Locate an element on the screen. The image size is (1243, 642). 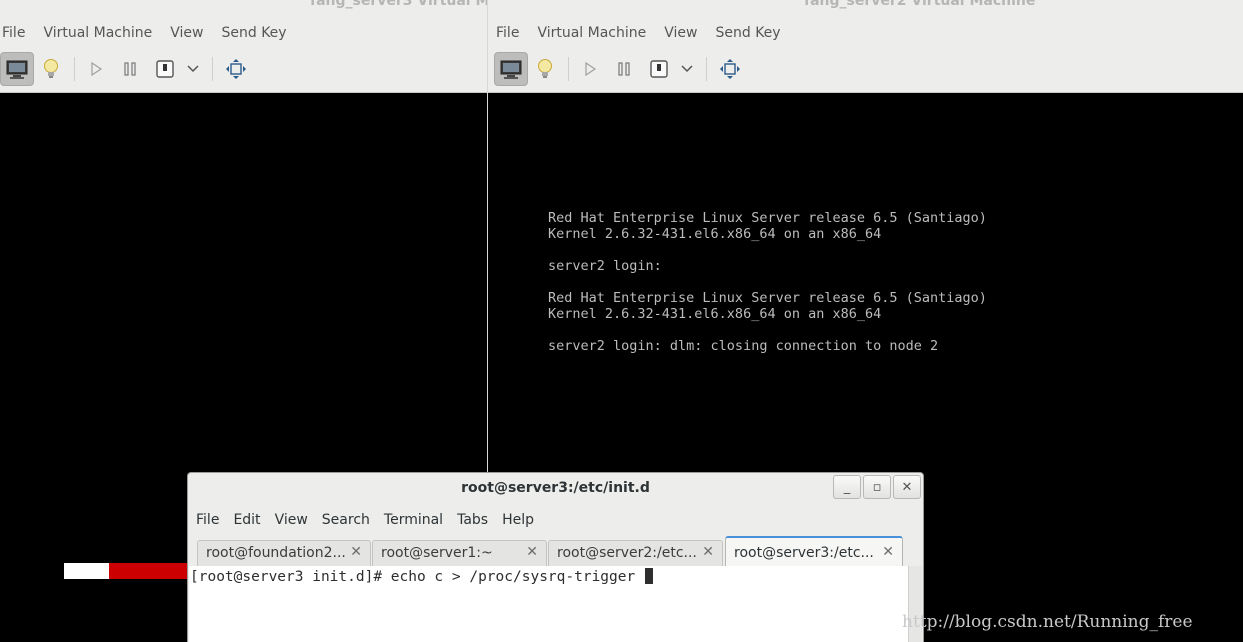
tab-label: root@server1:~ is located at coordinates (437, 553).